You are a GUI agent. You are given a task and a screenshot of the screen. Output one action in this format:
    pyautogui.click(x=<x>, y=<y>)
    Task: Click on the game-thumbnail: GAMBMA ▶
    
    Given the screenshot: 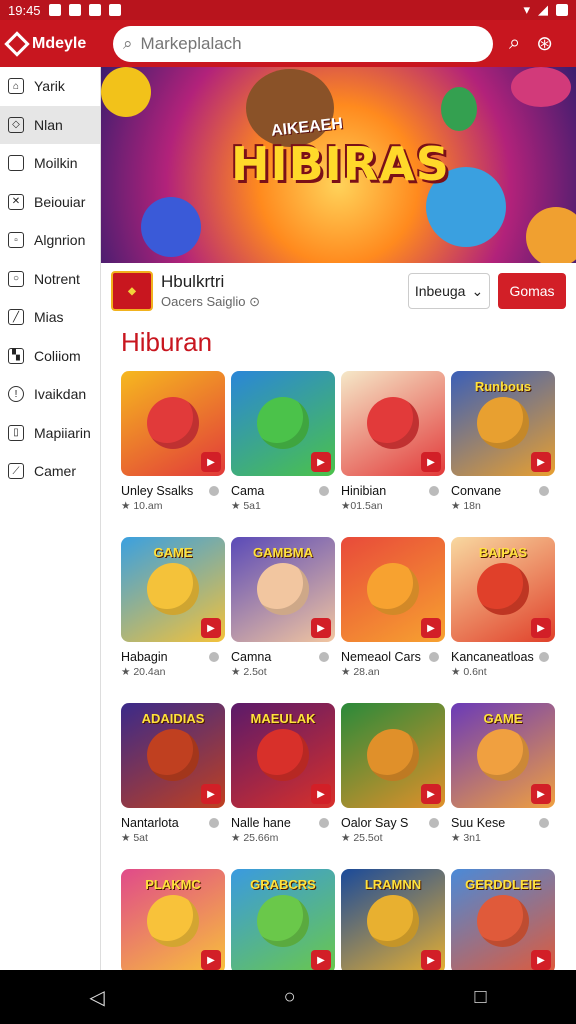 What is the action you would take?
    pyautogui.click(x=283, y=589)
    